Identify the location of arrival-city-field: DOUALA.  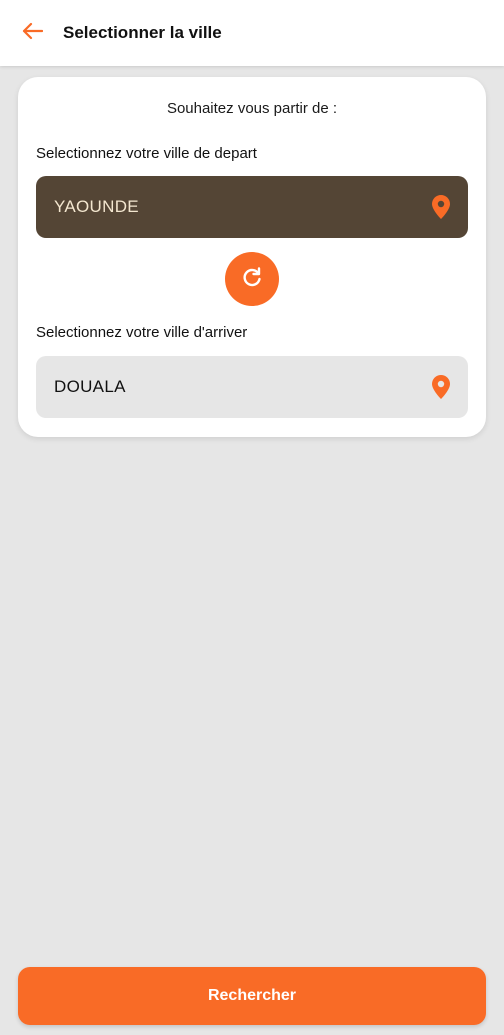
(252, 387).